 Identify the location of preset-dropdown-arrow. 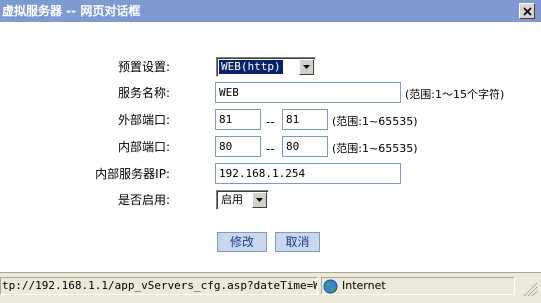
(306, 67).